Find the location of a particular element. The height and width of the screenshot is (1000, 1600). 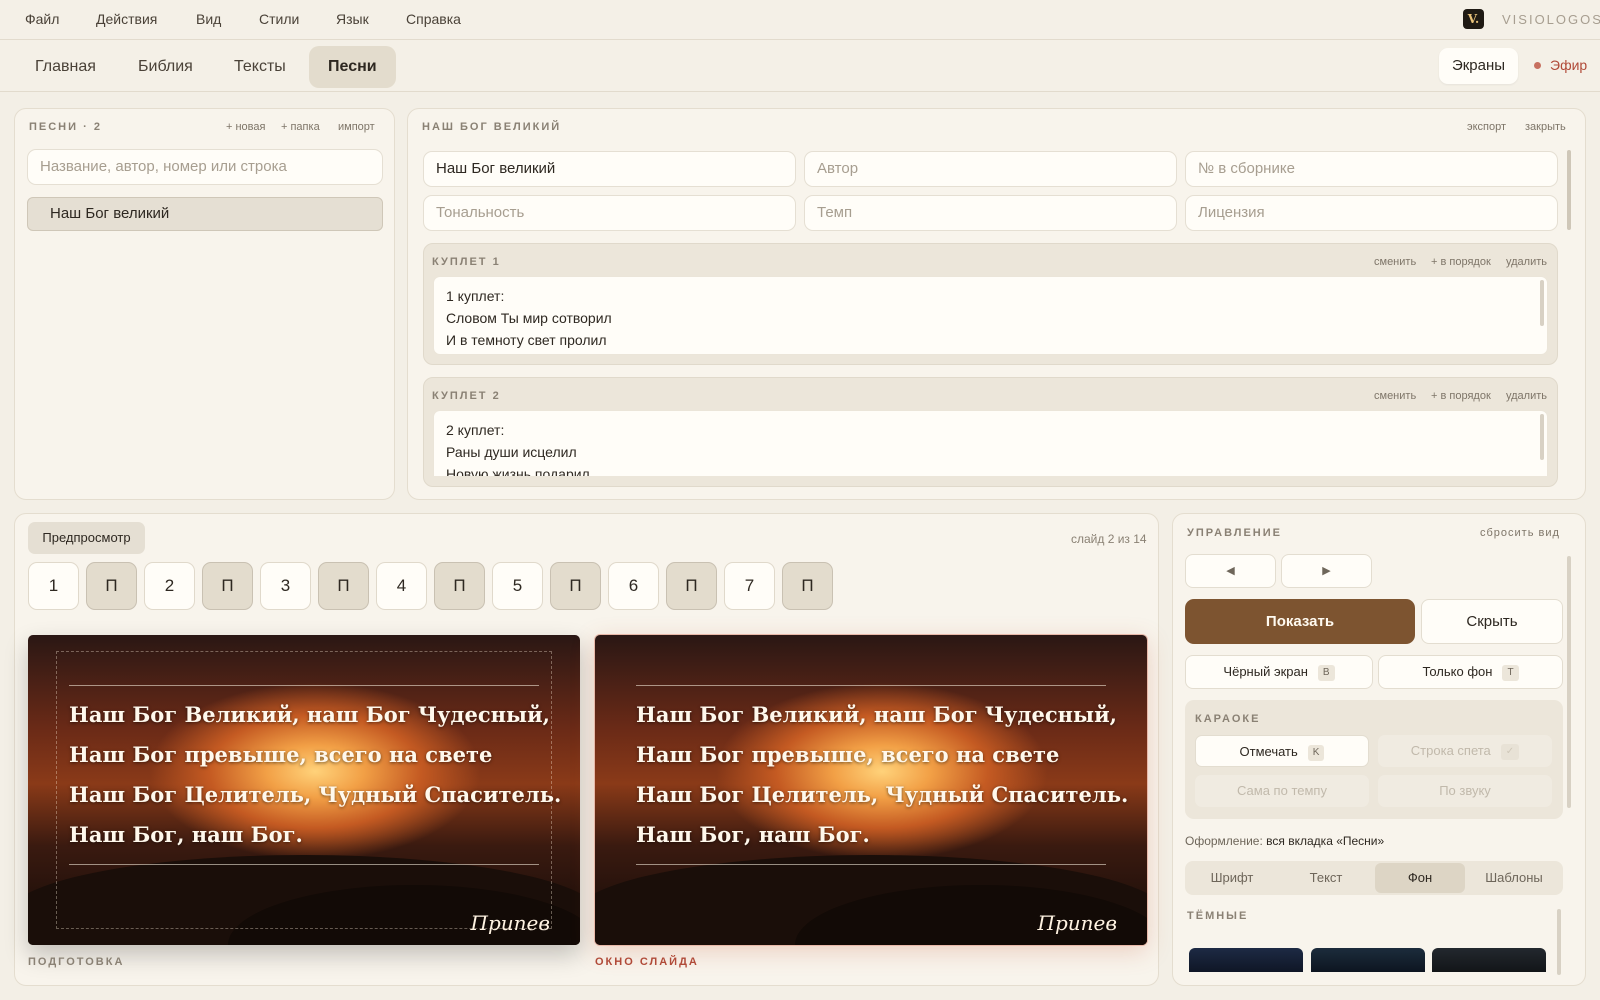

karaoke-by-sound-button: По звуку is located at coordinates (1465, 791).